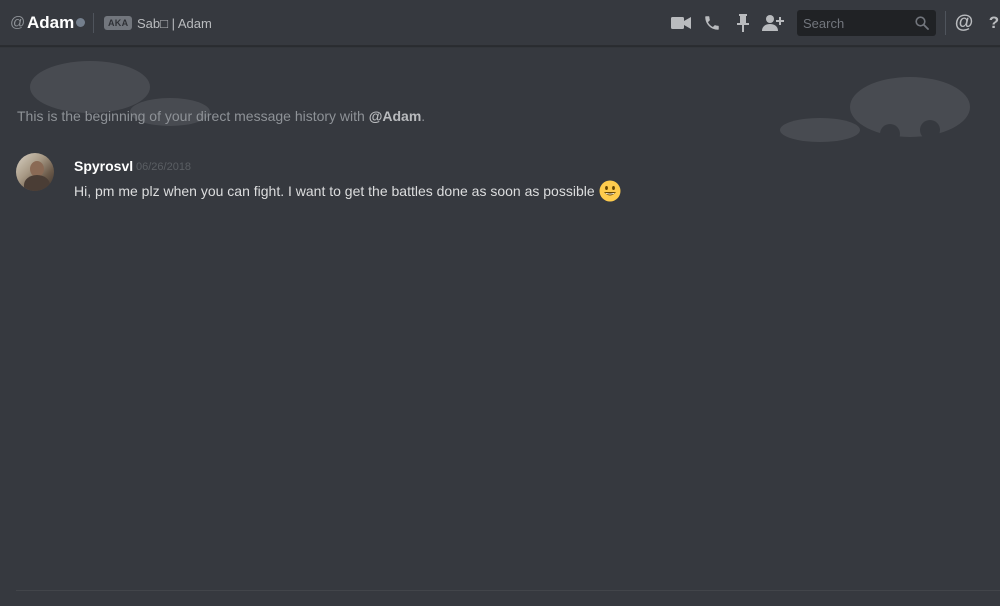 This screenshot has width=1000, height=606. I want to click on user-mention: @Adam, so click(395, 116).